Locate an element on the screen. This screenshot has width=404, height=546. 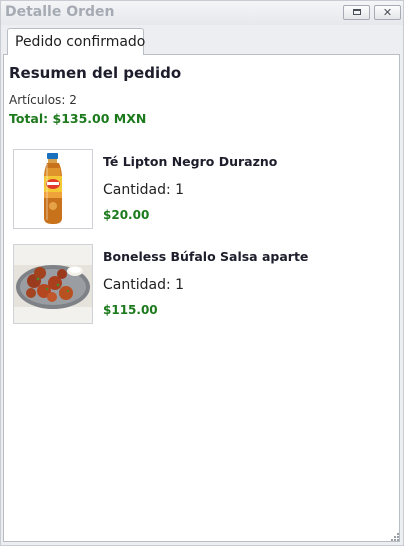
item-price: $115.00 is located at coordinates (130, 310).